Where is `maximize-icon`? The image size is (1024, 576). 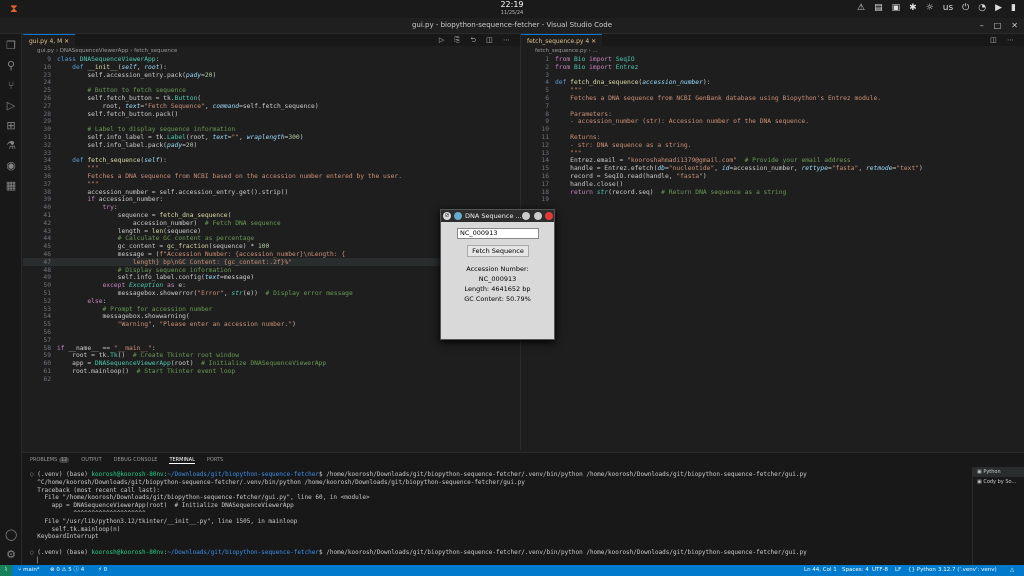
maximize-icon is located at coordinates (538, 216).